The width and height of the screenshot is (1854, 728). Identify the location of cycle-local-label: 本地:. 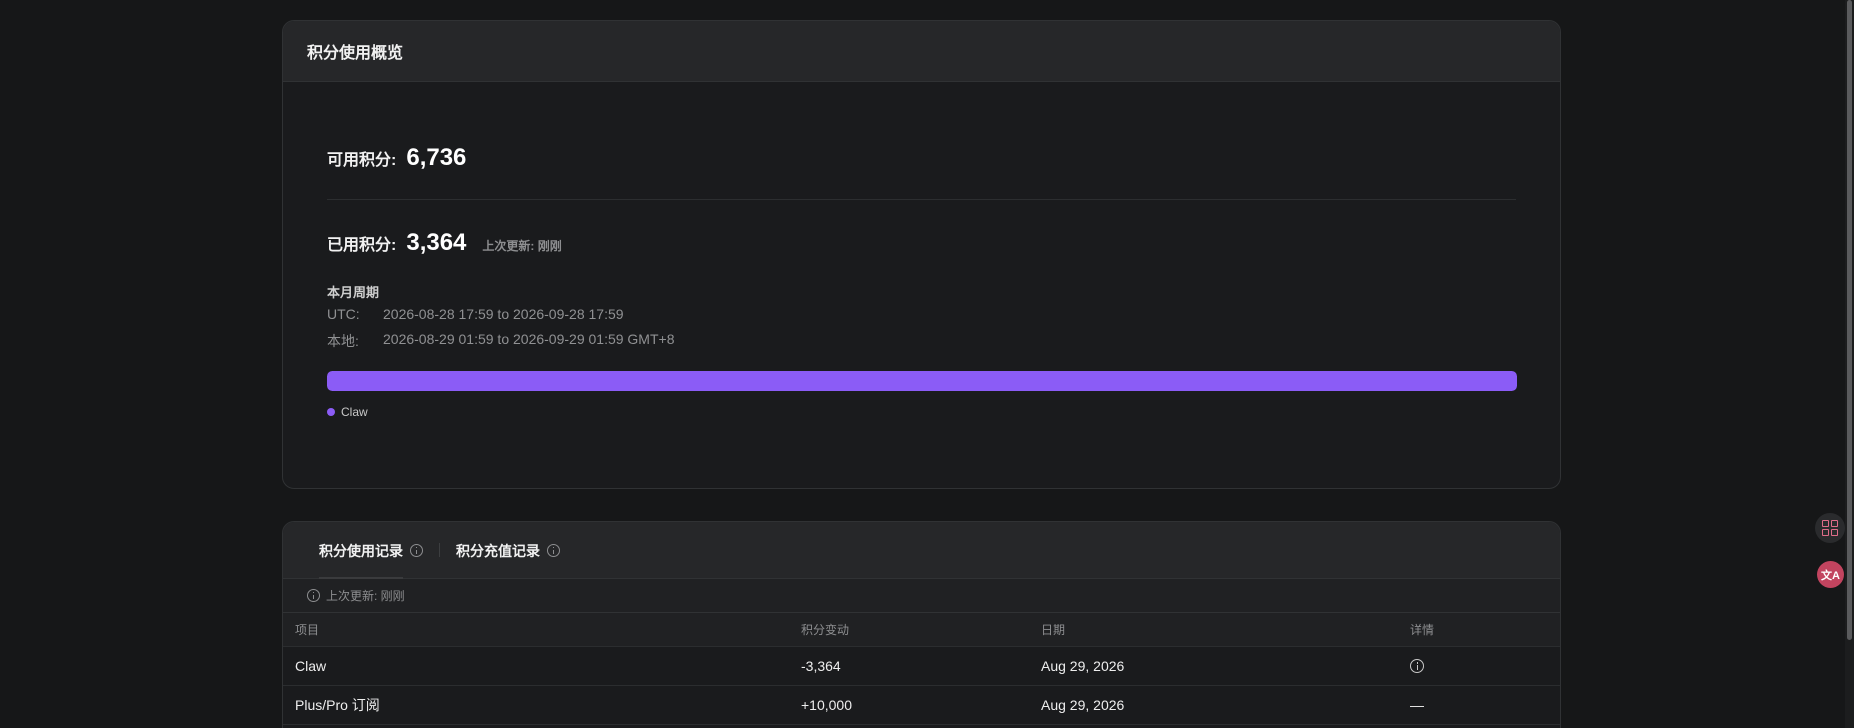
(343, 341).